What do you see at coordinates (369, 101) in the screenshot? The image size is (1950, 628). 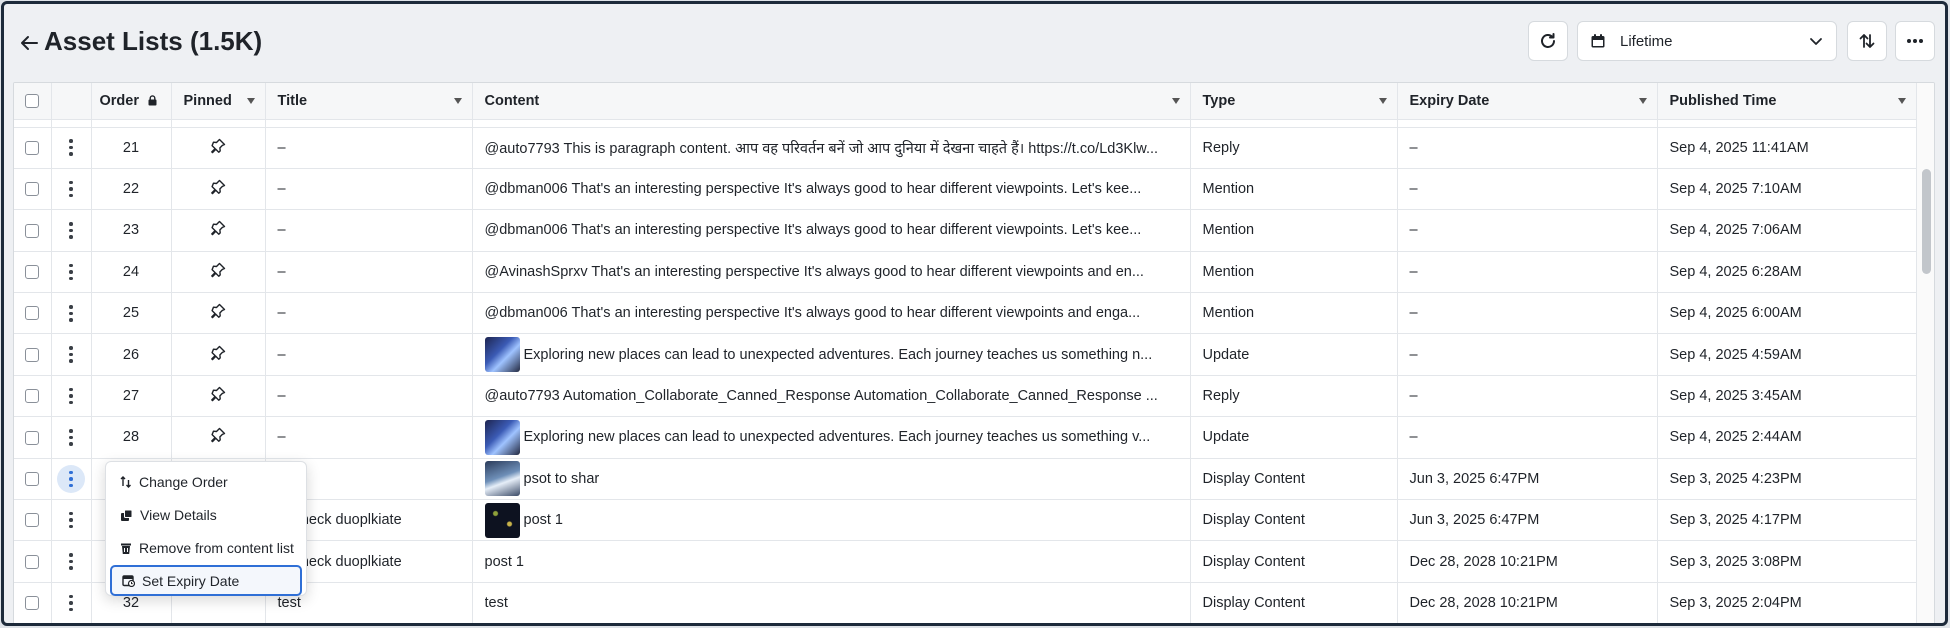 I see `title-column-header: Title` at bounding box center [369, 101].